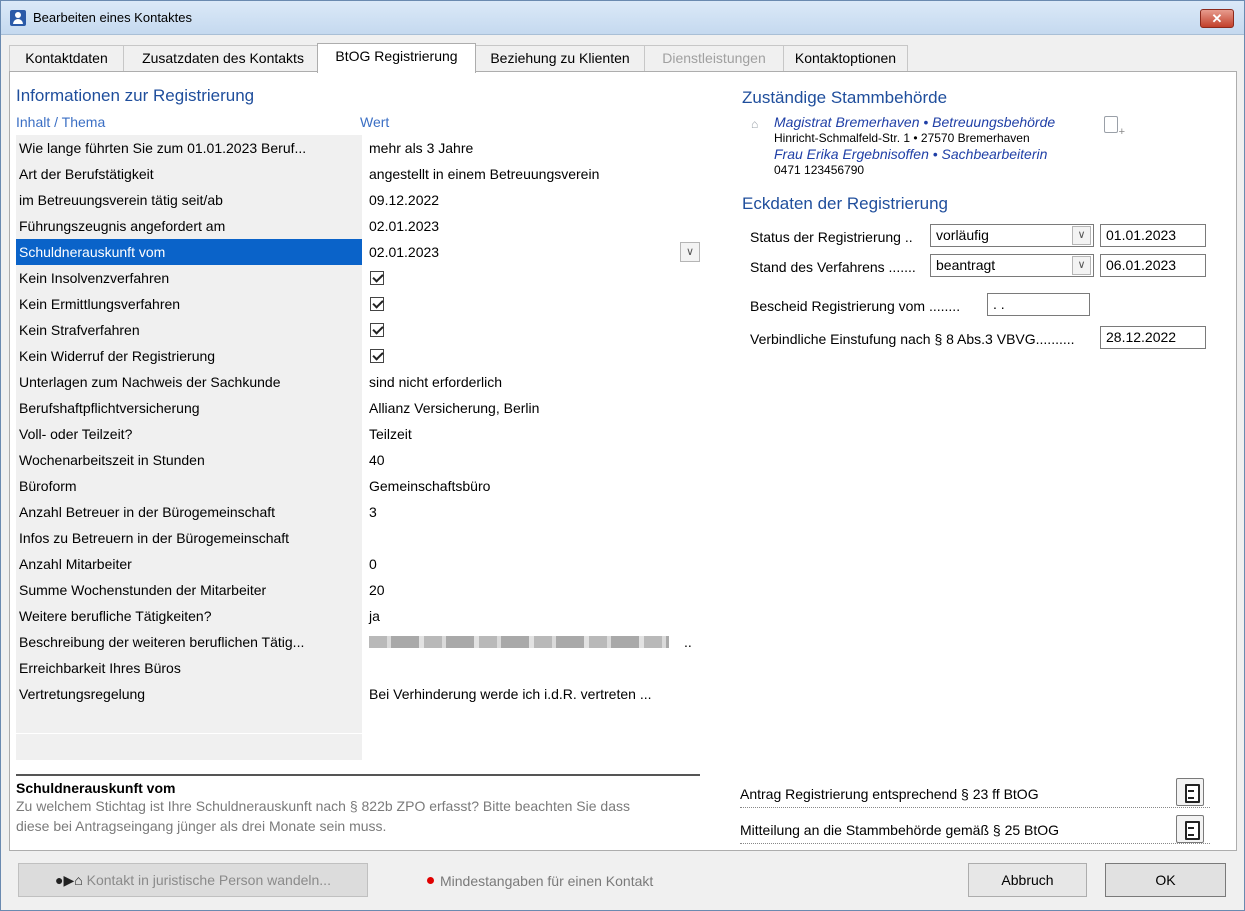 This screenshot has width=1245, height=911. Describe the element at coordinates (535, 382) in the screenshot. I see `row-value: sind nicht erforderlich` at that location.